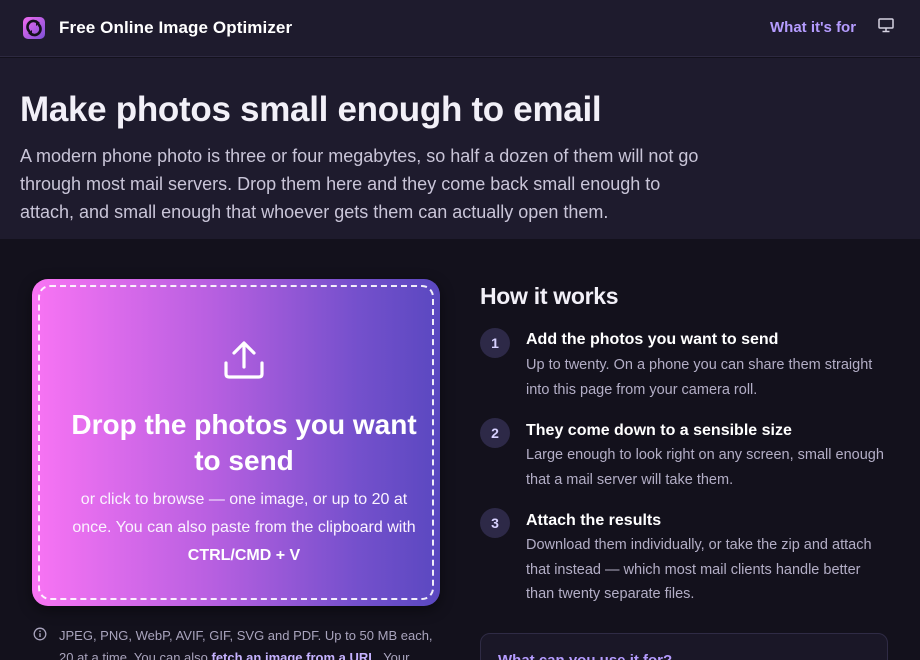  I want to click on nav-link-what-its-for: What it's for, so click(813, 27).